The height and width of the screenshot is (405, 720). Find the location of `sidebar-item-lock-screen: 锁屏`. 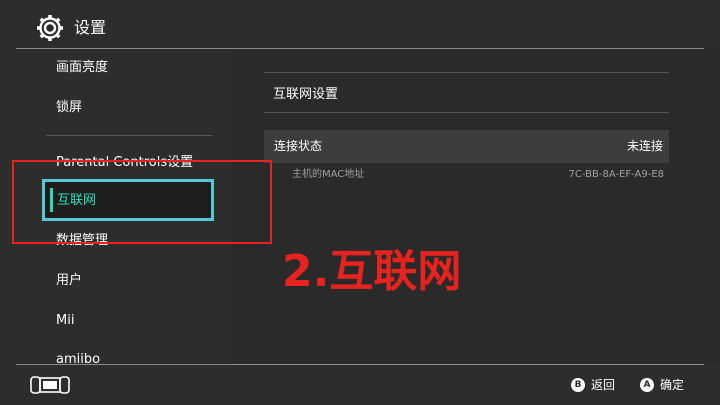

sidebar-item-lock-screen: 锁屏 is located at coordinates (69, 108).